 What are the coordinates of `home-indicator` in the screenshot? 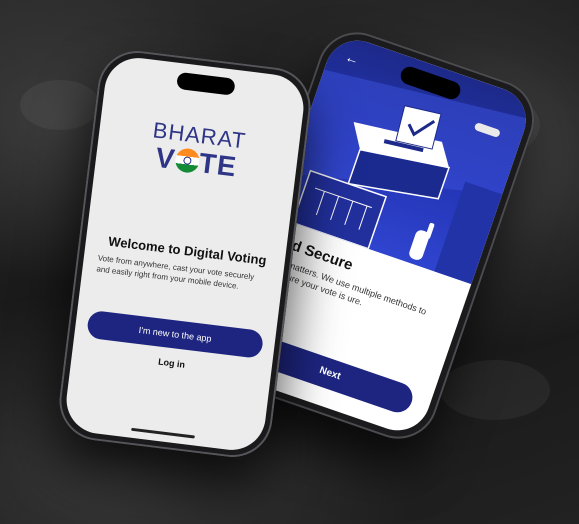 It's located at (163, 433).